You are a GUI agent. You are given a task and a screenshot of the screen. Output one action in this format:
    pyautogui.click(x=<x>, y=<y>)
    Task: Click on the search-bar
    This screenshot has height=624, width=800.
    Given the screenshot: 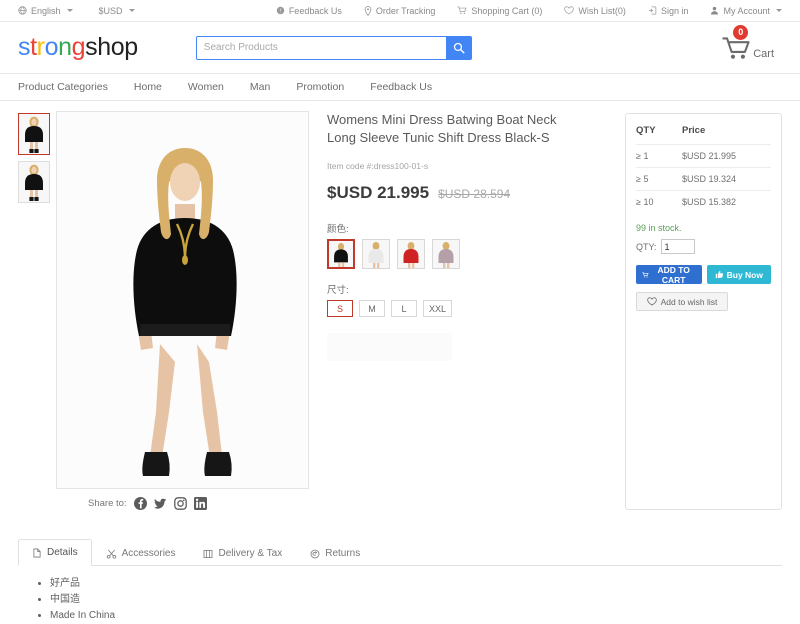 What is the action you would take?
    pyautogui.click(x=333, y=47)
    